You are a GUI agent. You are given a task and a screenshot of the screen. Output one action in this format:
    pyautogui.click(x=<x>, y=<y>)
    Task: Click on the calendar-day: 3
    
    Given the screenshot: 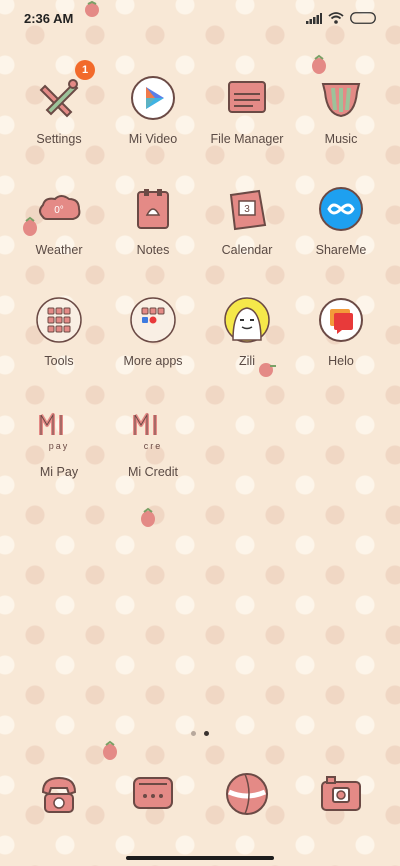 What is the action you would take?
    pyautogui.click(x=247, y=209)
    